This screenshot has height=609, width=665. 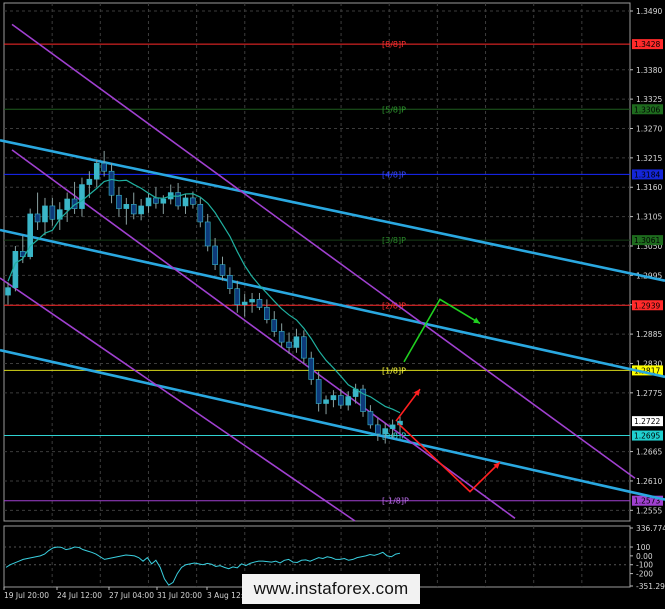 I want to click on instaforex-watermark: www.instaforex.com, so click(x=331, y=589).